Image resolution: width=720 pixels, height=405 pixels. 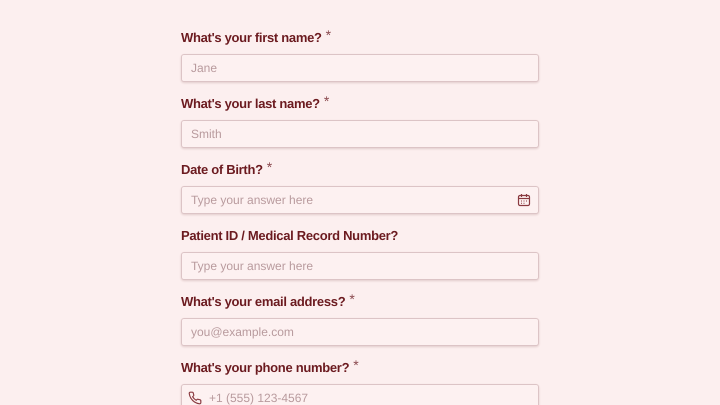 What do you see at coordinates (250, 104) in the screenshot?
I see `field-label: What's your last name?` at bounding box center [250, 104].